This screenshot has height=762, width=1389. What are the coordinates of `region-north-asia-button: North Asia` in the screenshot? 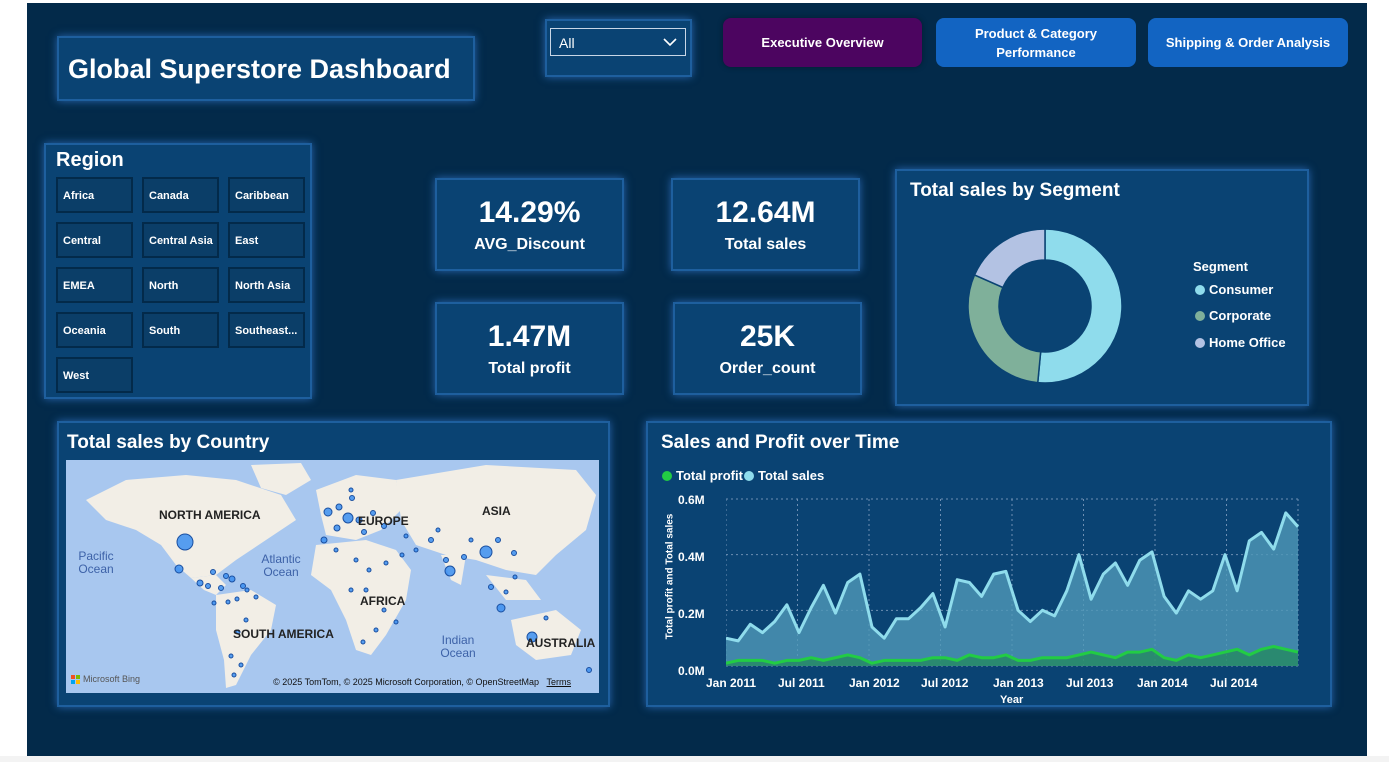 It's located at (266, 285).